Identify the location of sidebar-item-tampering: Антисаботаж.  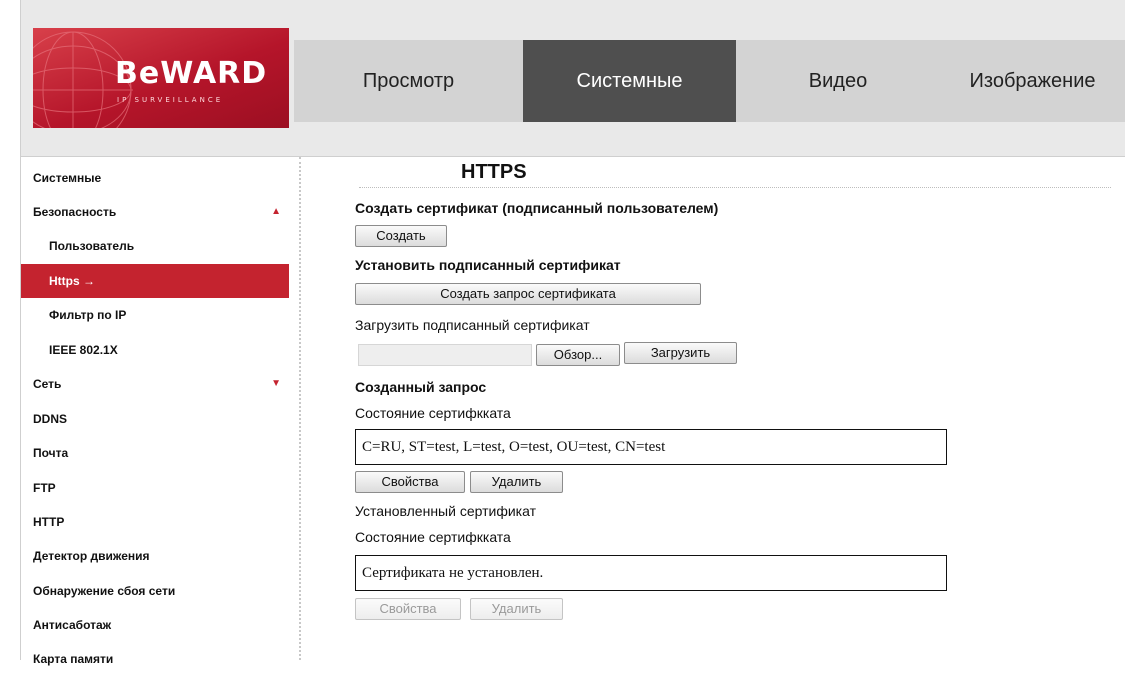
(155, 625).